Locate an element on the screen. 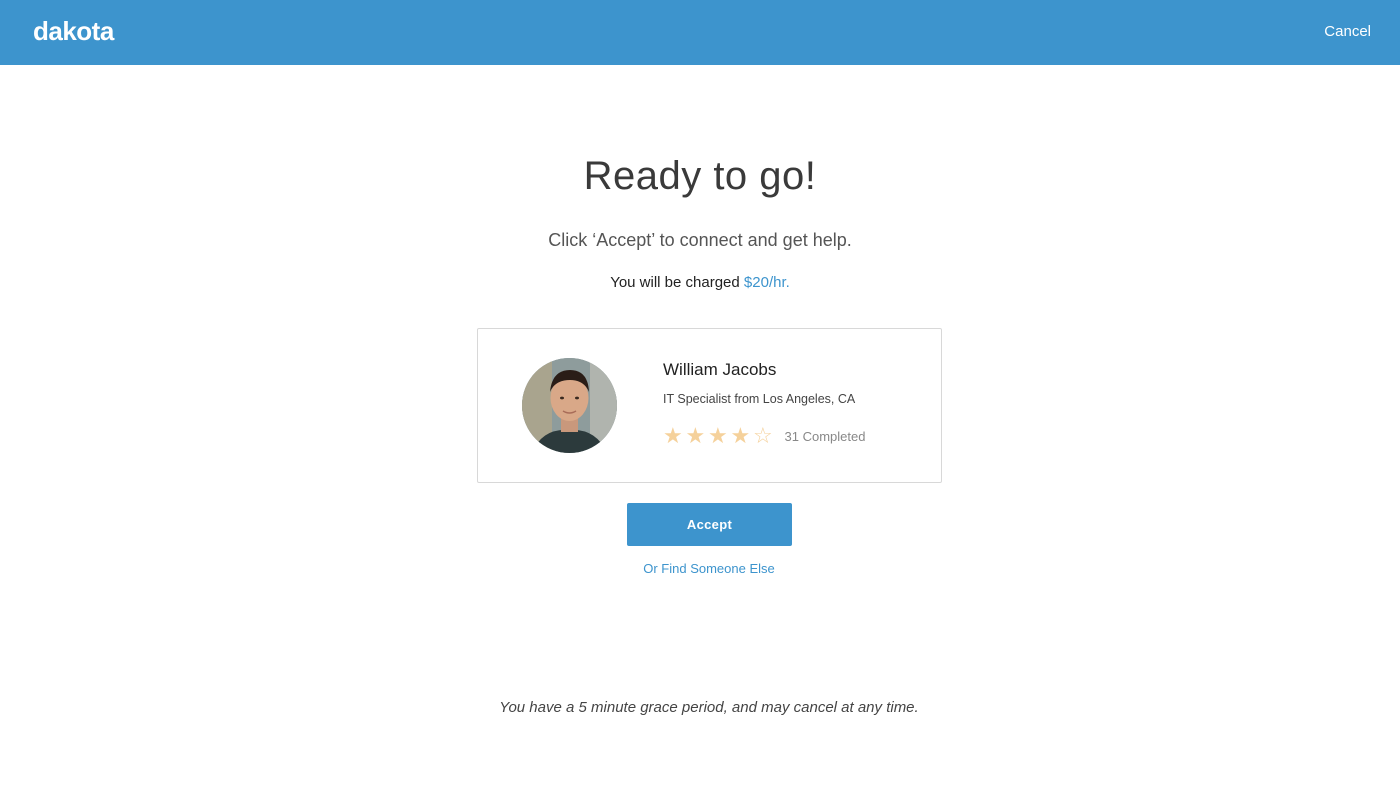  charge-rate: $20/hr. is located at coordinates (766, 282).